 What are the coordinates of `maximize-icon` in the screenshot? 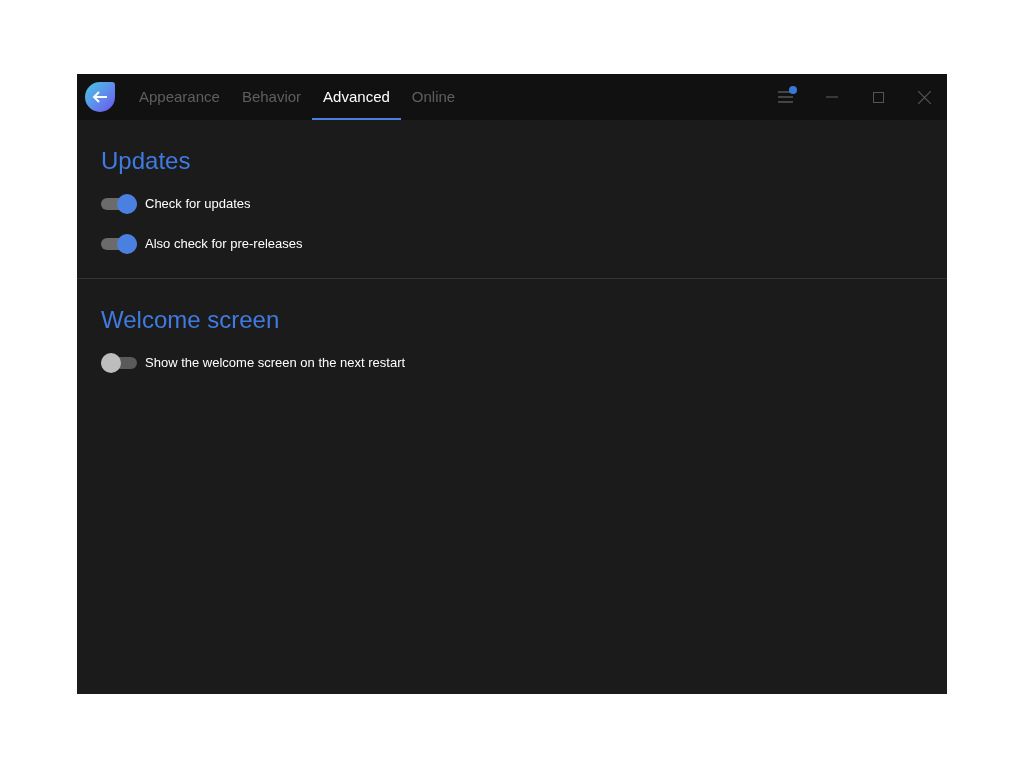 It's located at (878, 97).